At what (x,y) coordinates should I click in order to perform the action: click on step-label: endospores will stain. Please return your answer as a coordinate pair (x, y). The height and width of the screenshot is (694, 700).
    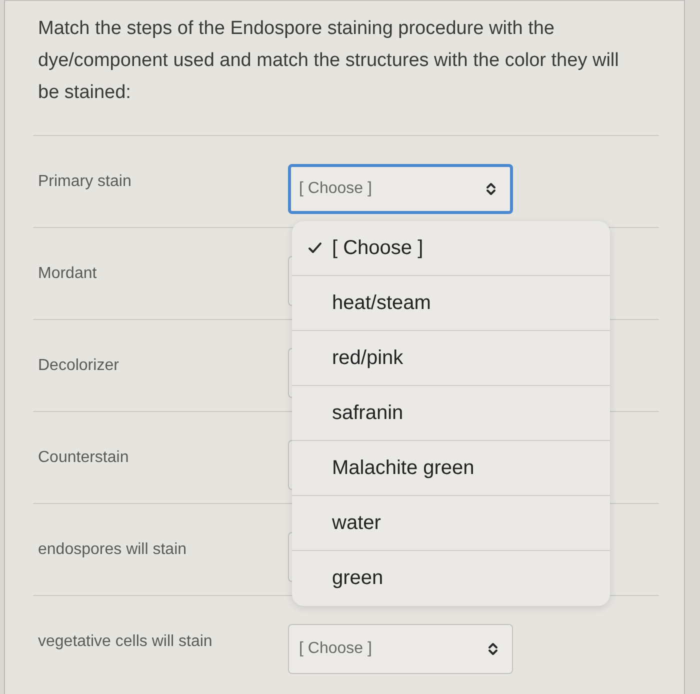
    Looking at the image, I should click on (112, 550).